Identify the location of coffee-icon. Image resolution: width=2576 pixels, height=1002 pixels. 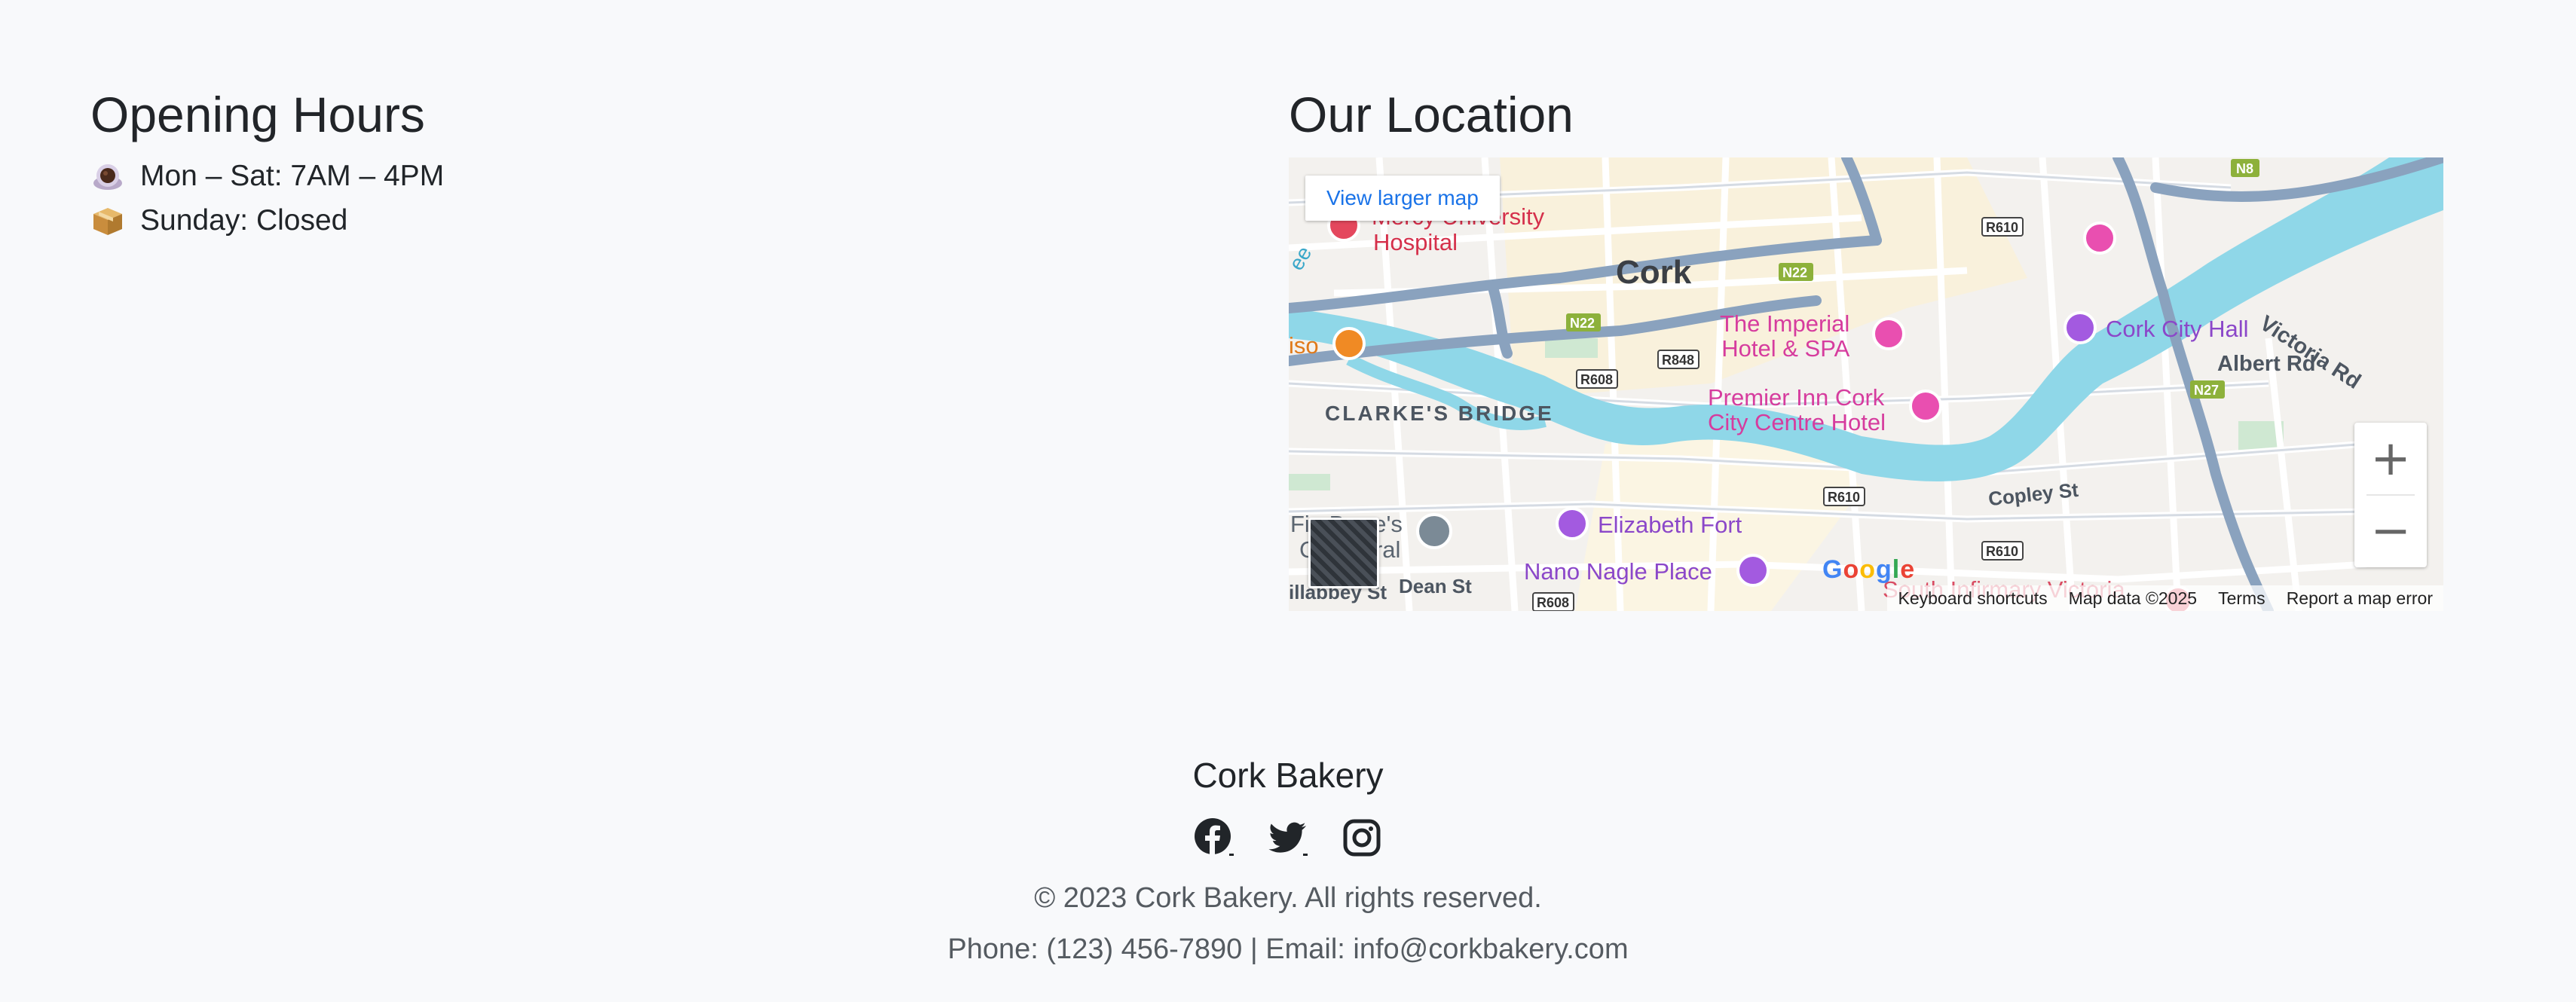
(108, 176).